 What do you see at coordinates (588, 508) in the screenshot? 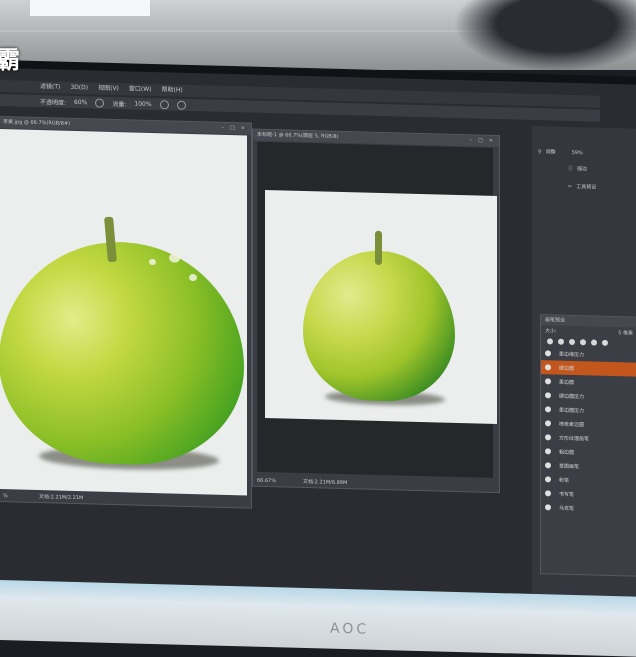
I see `brush-item: 马克笔` at bounding box center [588, 508].